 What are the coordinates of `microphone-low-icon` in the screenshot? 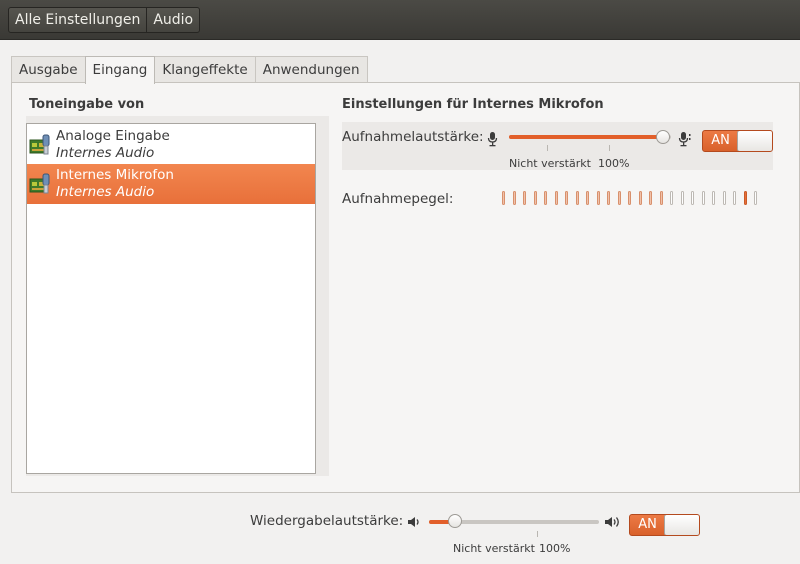 It's located at (494, 139).